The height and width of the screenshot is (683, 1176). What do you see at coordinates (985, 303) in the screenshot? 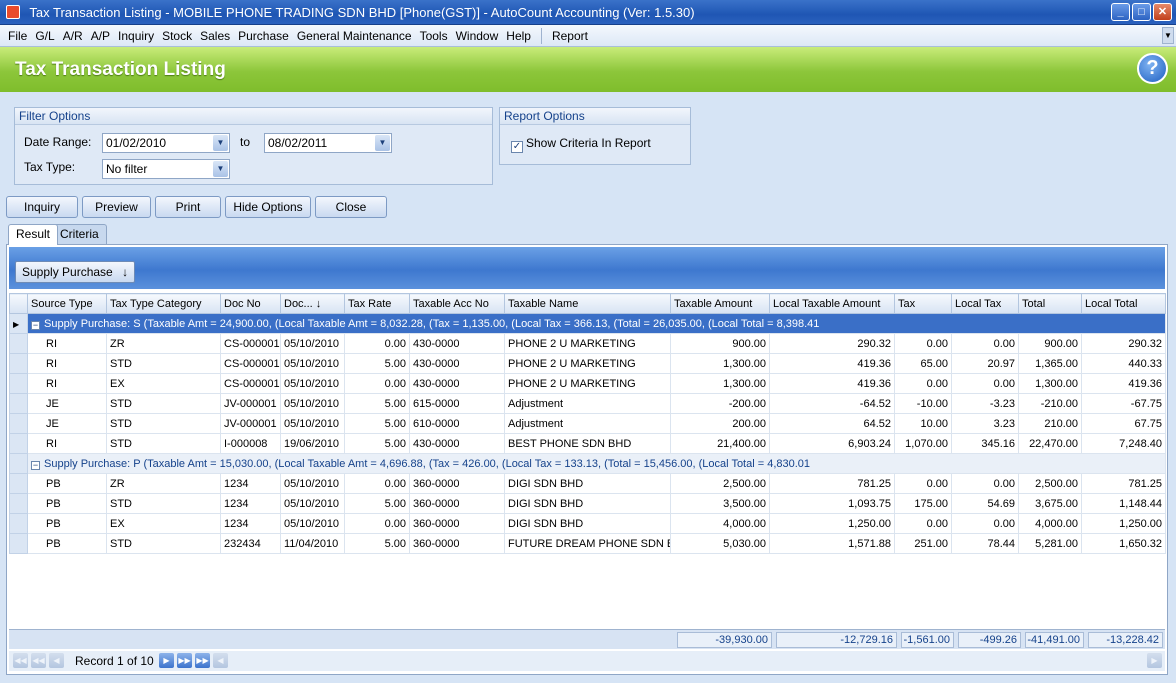
I see `column-header: Local Tax` at bounding box center [985, 303].